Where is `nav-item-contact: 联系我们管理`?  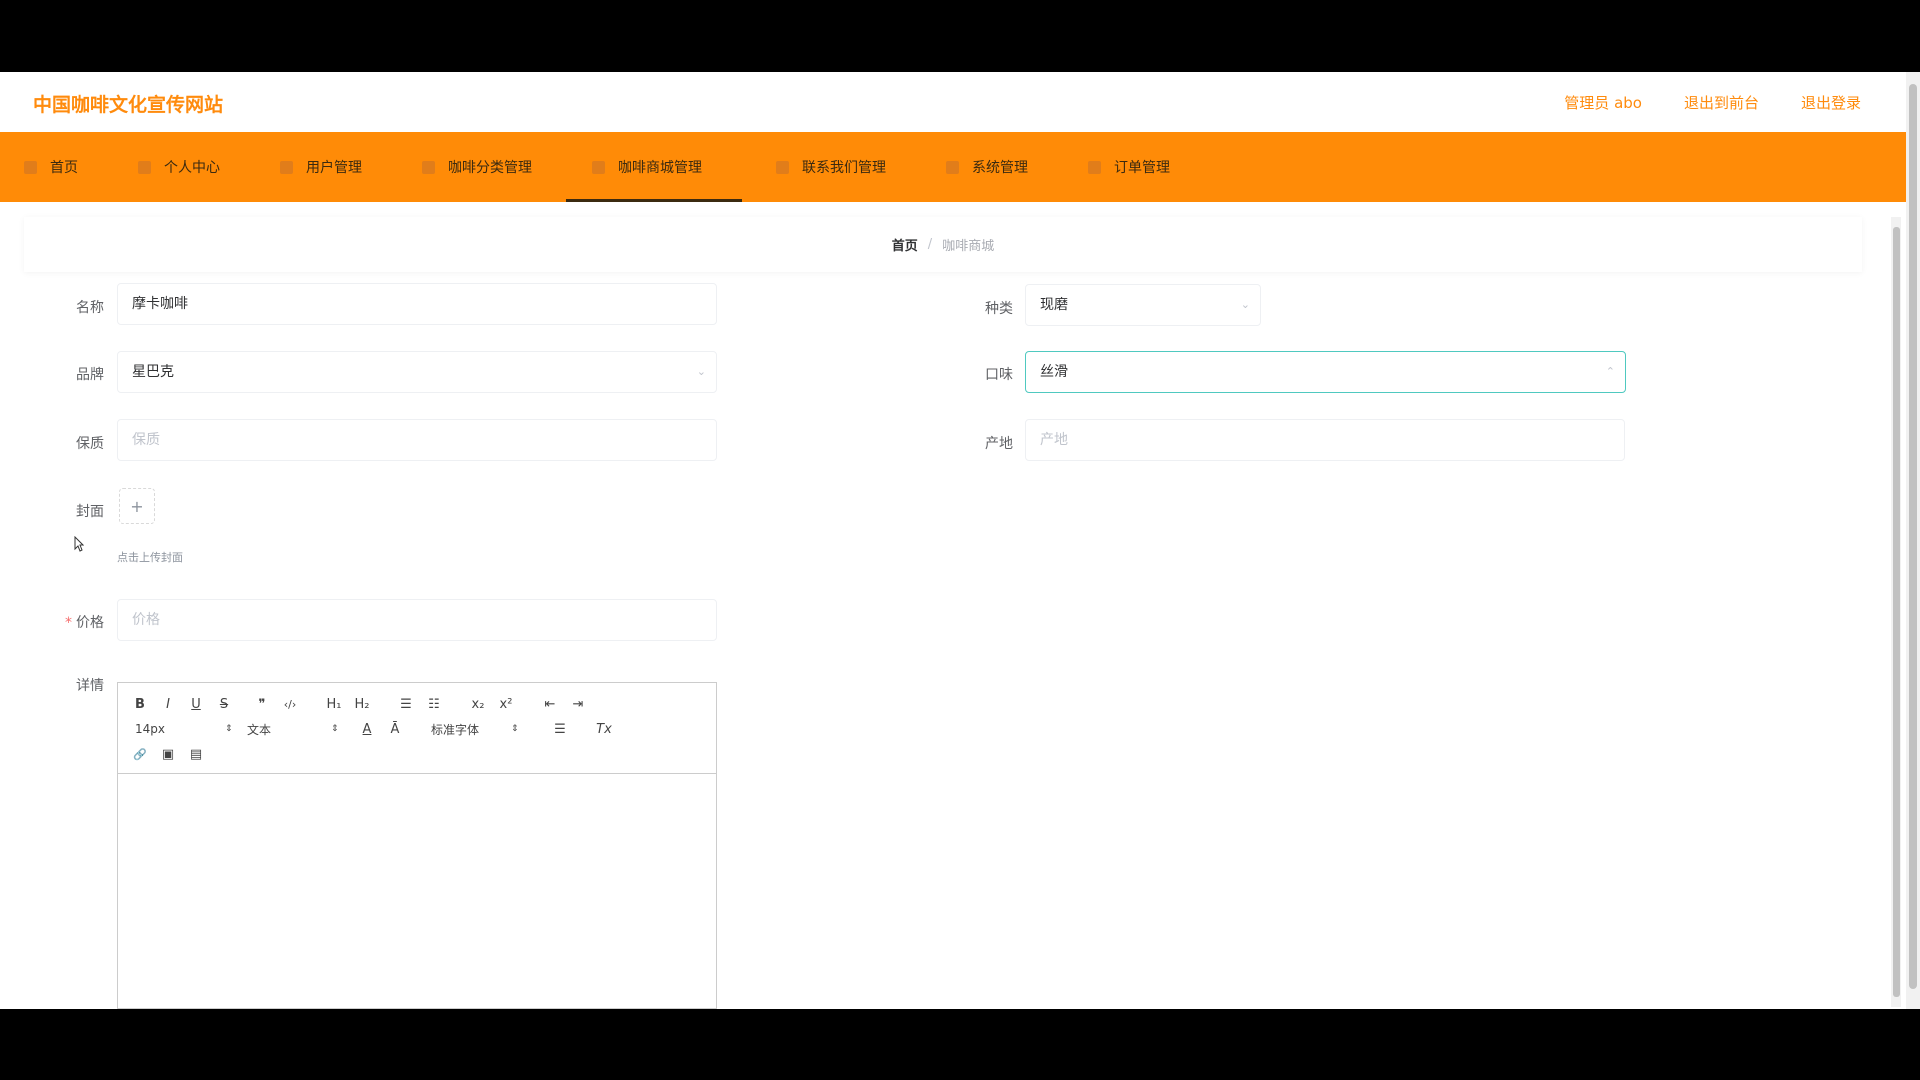
nav-item-contact: 联系我们管理 is located at coordinates (844, 167).